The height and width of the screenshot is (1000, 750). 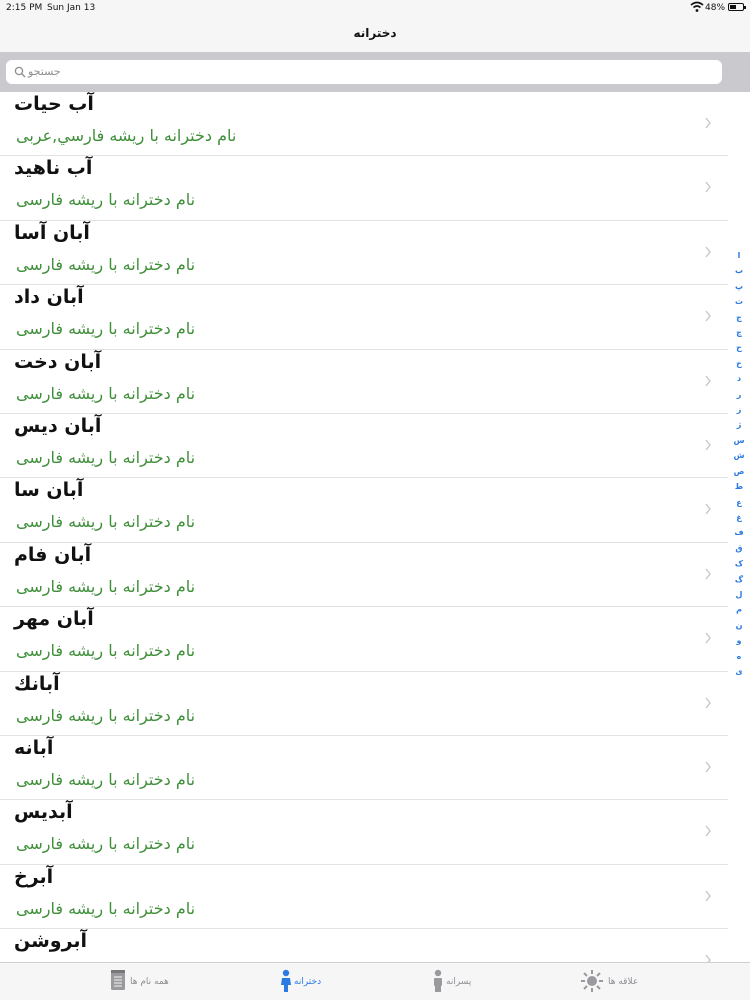 I want to click on index-letter: ه, so click(x=739, y=656).